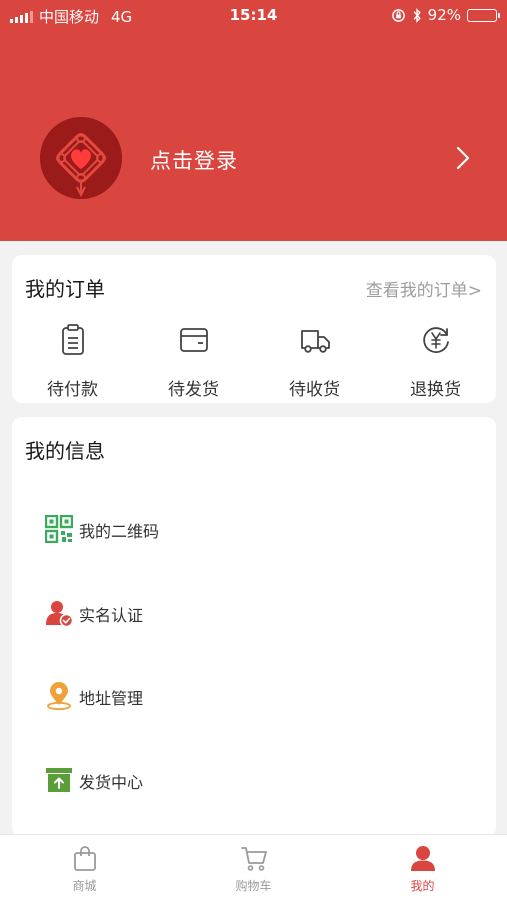 Image resolution: width=507 pixels, height=900 pixels. What do you see at coordinates (111, 615) in the screenshot?
I see `menu-item-label: 实名认证` at bounding box center [111, 615].